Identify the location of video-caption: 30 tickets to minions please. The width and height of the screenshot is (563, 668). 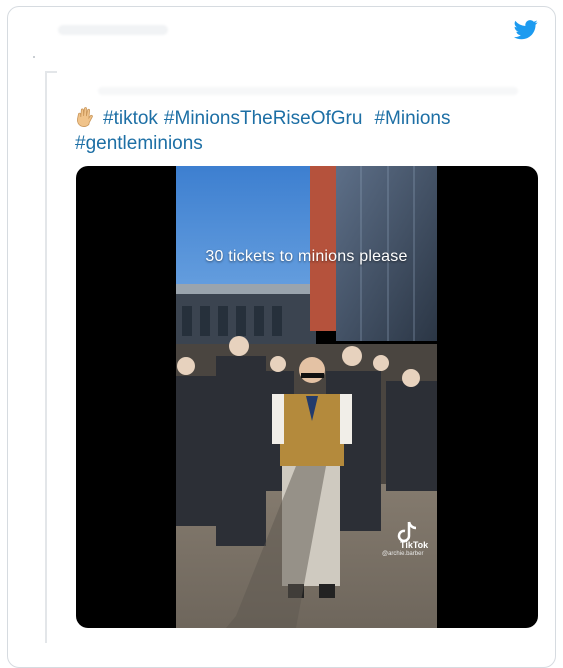
(306, 256).